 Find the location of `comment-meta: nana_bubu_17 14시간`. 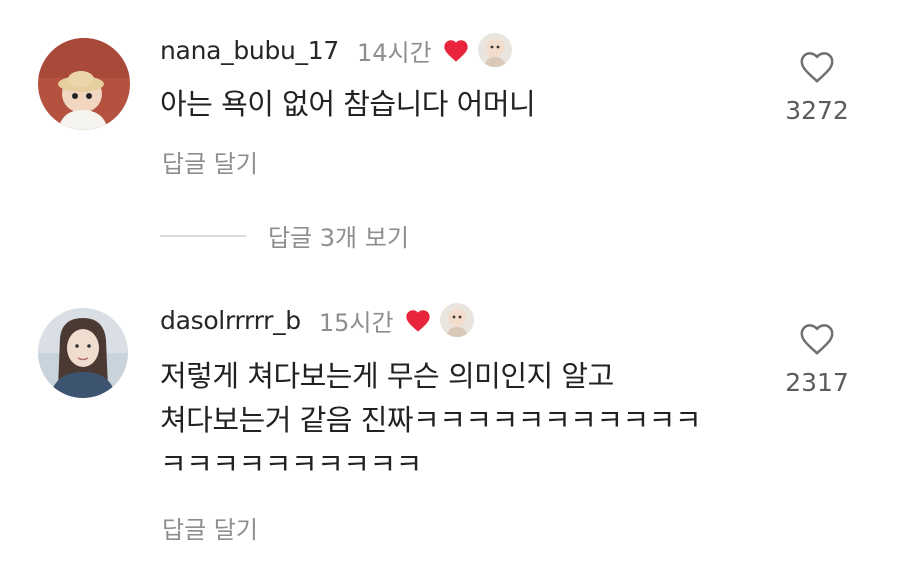

comment-meta: nana_bubu_17 14시간 is located at coordinates (336, 50).